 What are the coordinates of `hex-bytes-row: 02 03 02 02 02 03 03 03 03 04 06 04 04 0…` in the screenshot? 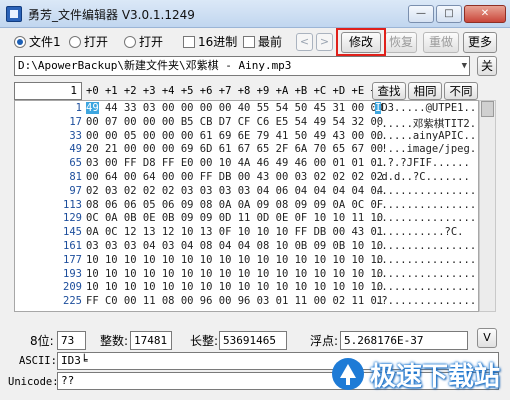 It's located at (234, 191).